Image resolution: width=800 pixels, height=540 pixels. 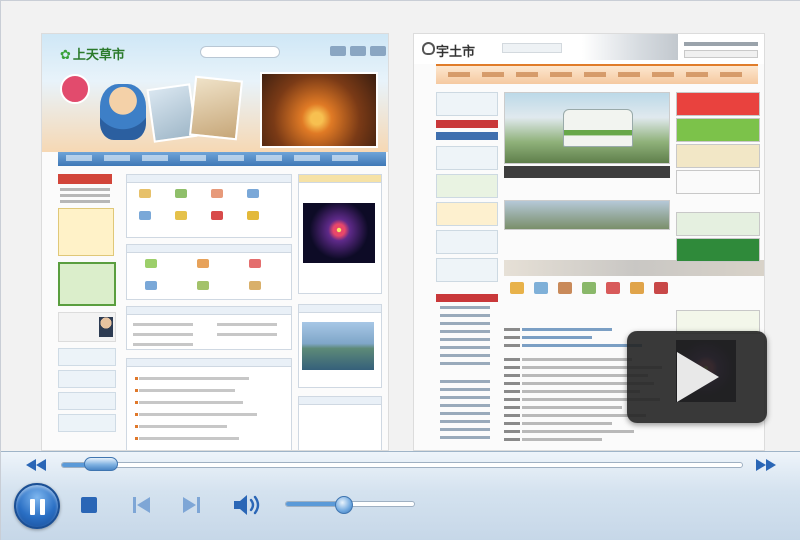 I want to click on castle-photo, so click(x=587, y=215).